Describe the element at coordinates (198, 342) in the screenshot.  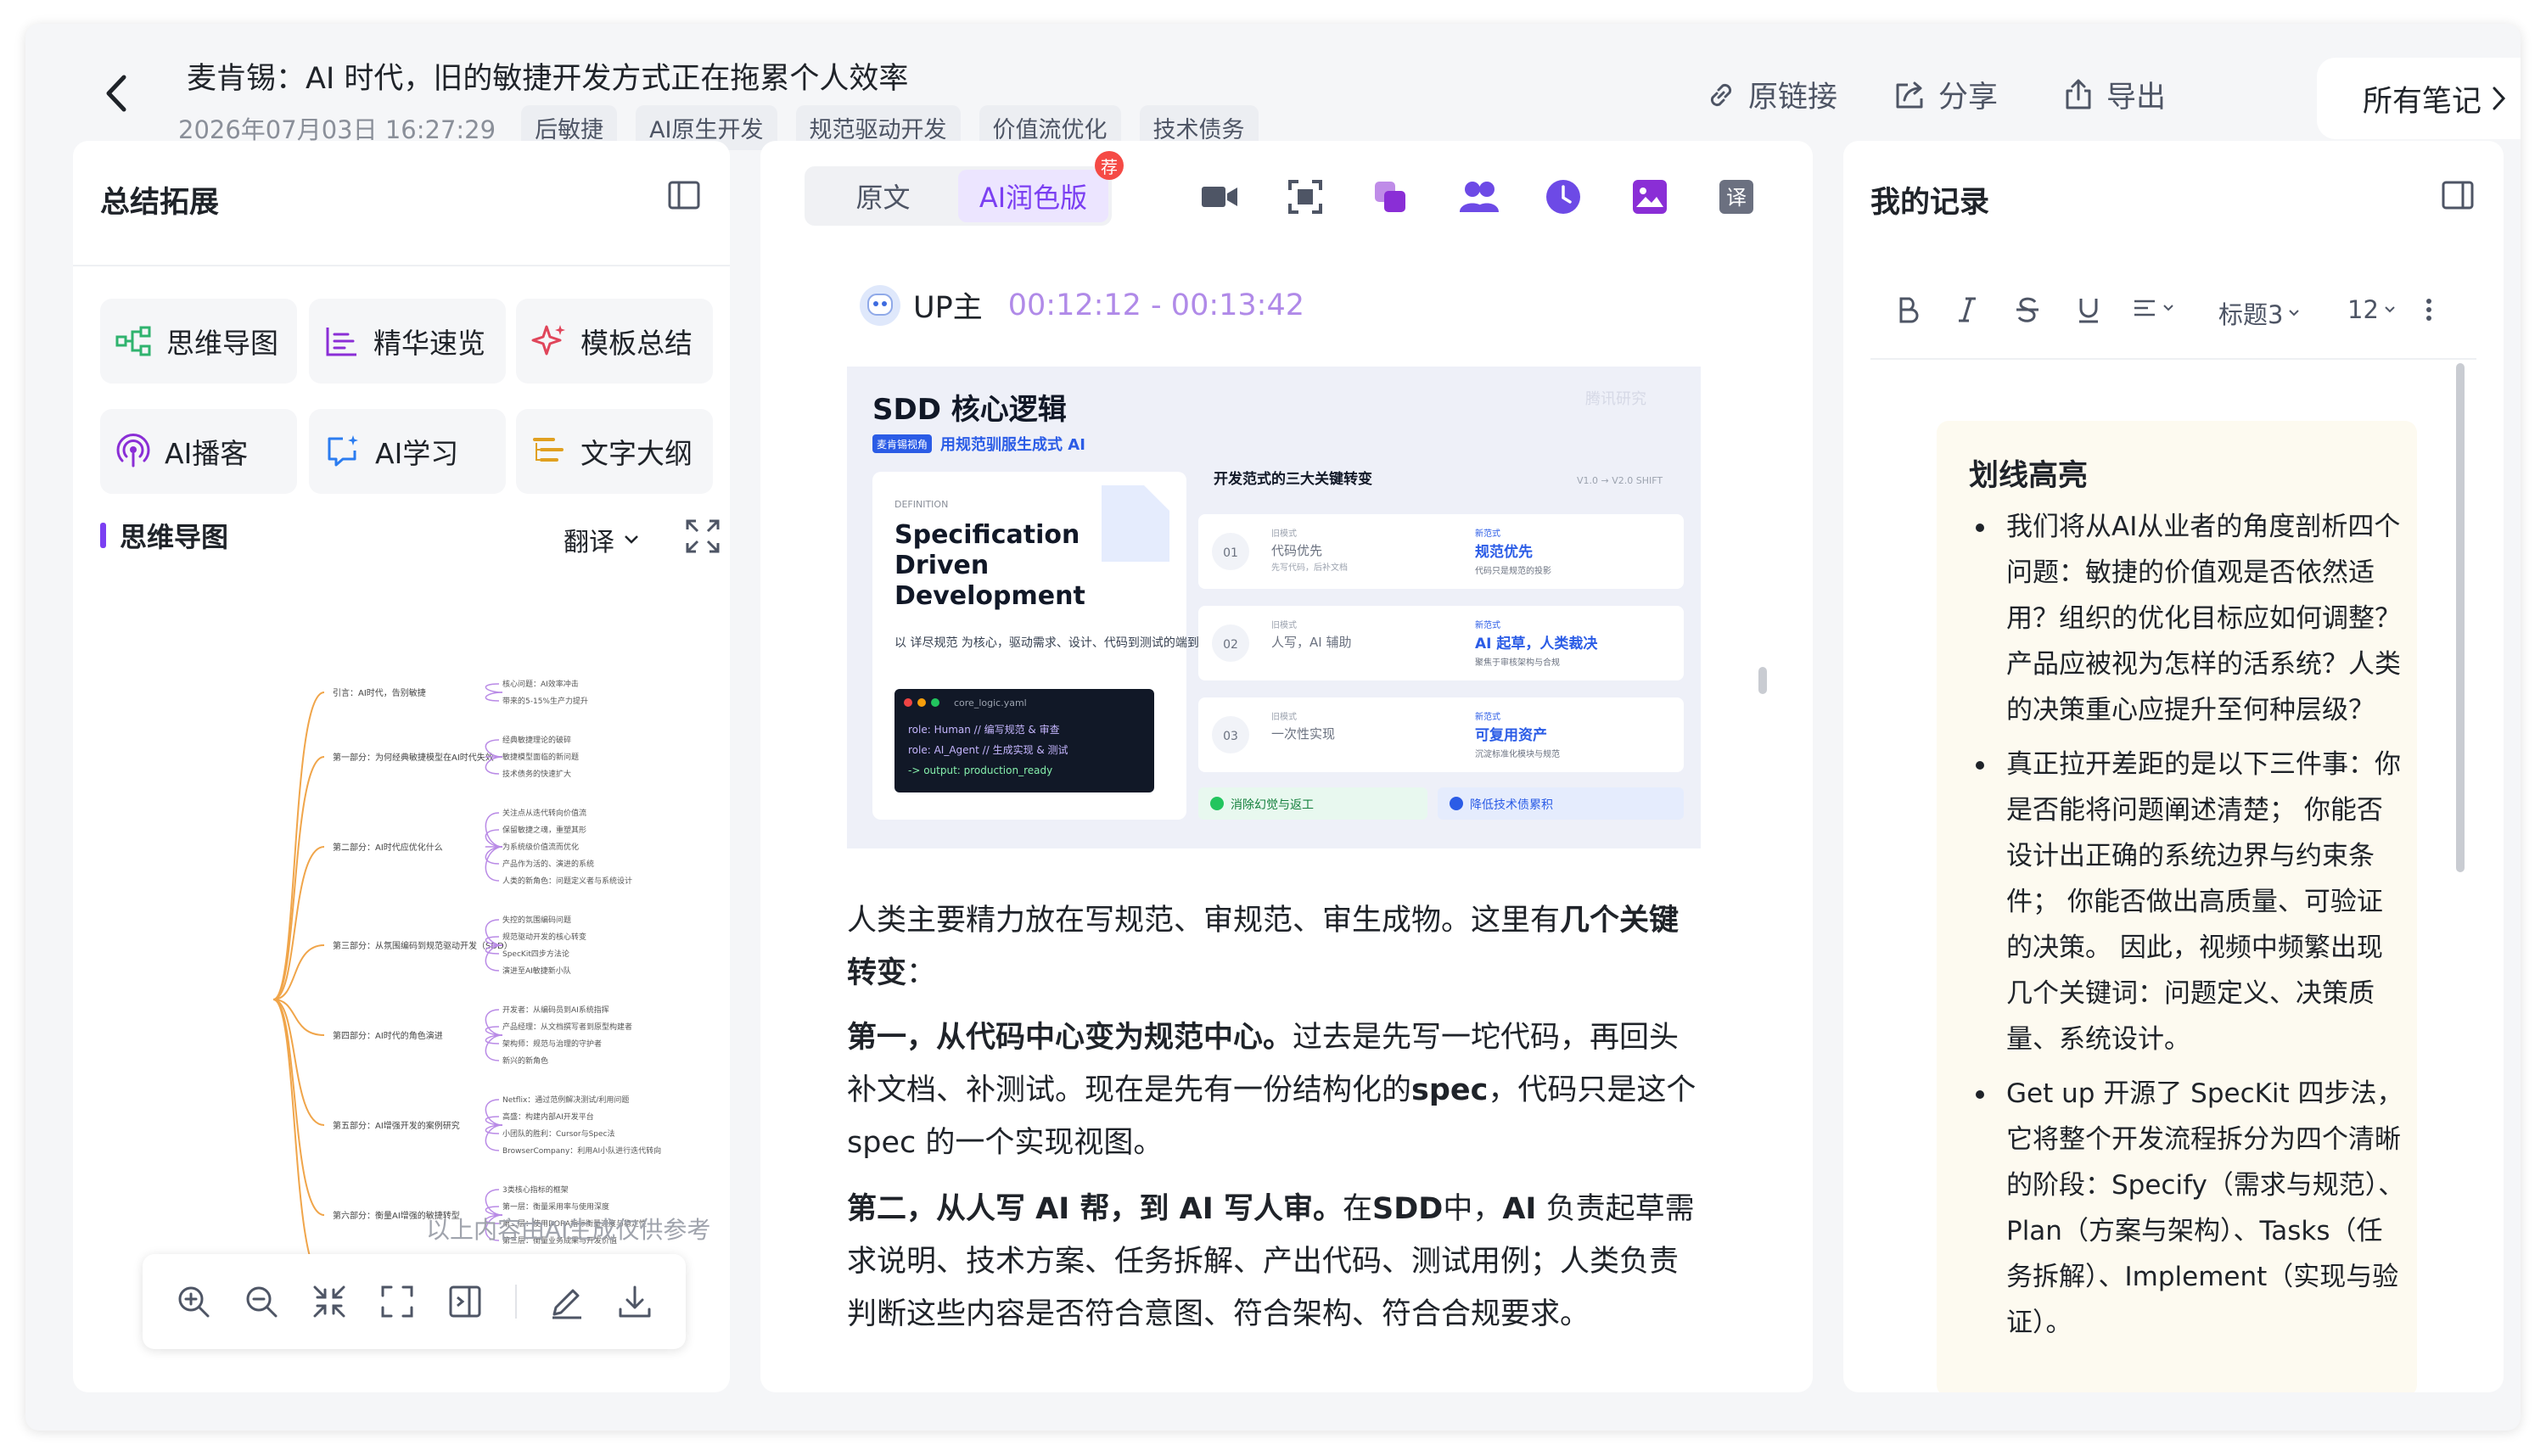
I see `mindmap-tool: 思维导图` at that location.